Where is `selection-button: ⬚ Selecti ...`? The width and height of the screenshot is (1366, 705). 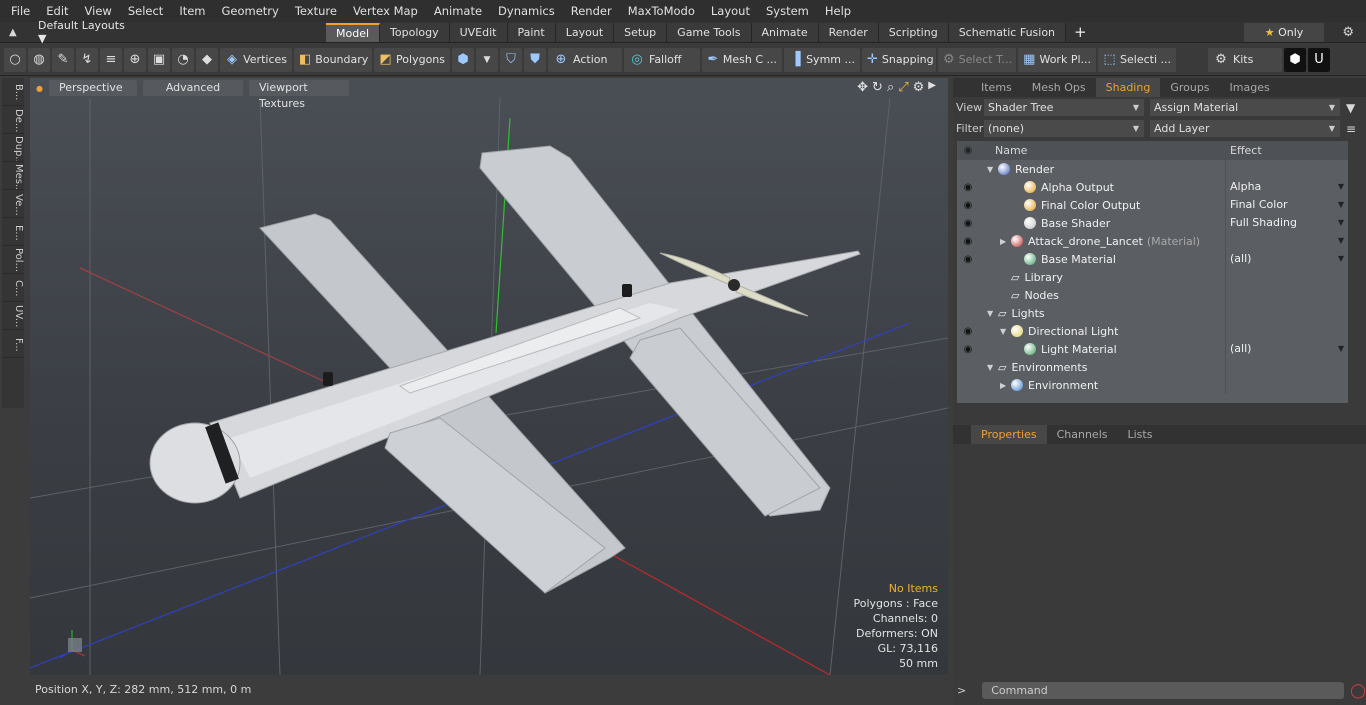 selection-button: ⬚ Selecti ... is located at coordinates (1137, 59).